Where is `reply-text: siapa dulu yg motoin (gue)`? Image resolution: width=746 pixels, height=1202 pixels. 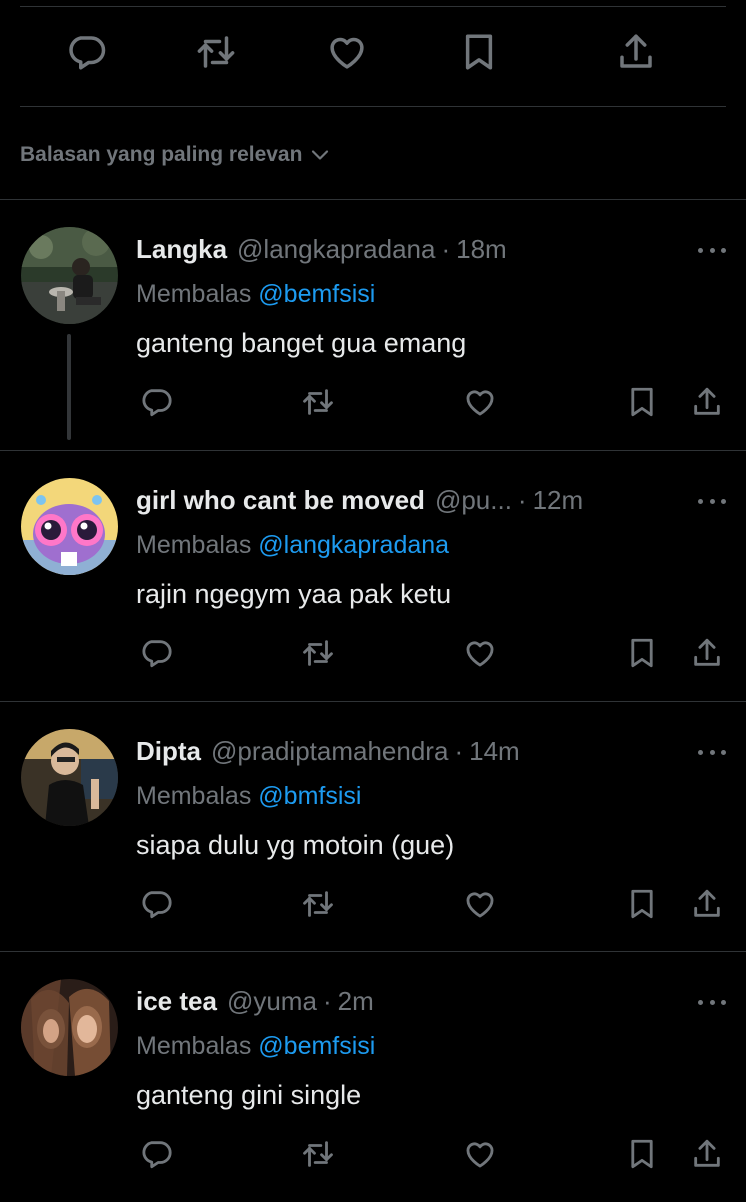
reply-text: siapa dulu yg motoin (gue) is located at coordinates (295, 845).